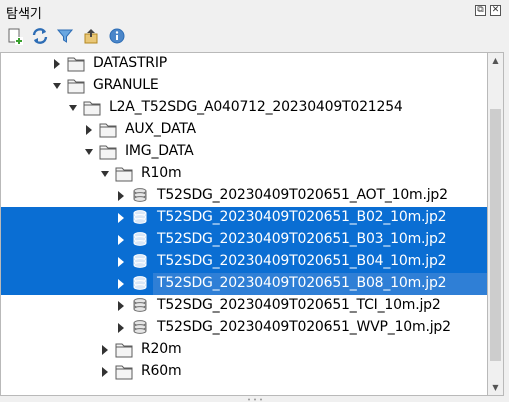 The image size is (509, 402). What do you see at coordinates (244, 372) in the screenshot?
I see `tree-folder-row: R60m` at bounding box center [244, 372].